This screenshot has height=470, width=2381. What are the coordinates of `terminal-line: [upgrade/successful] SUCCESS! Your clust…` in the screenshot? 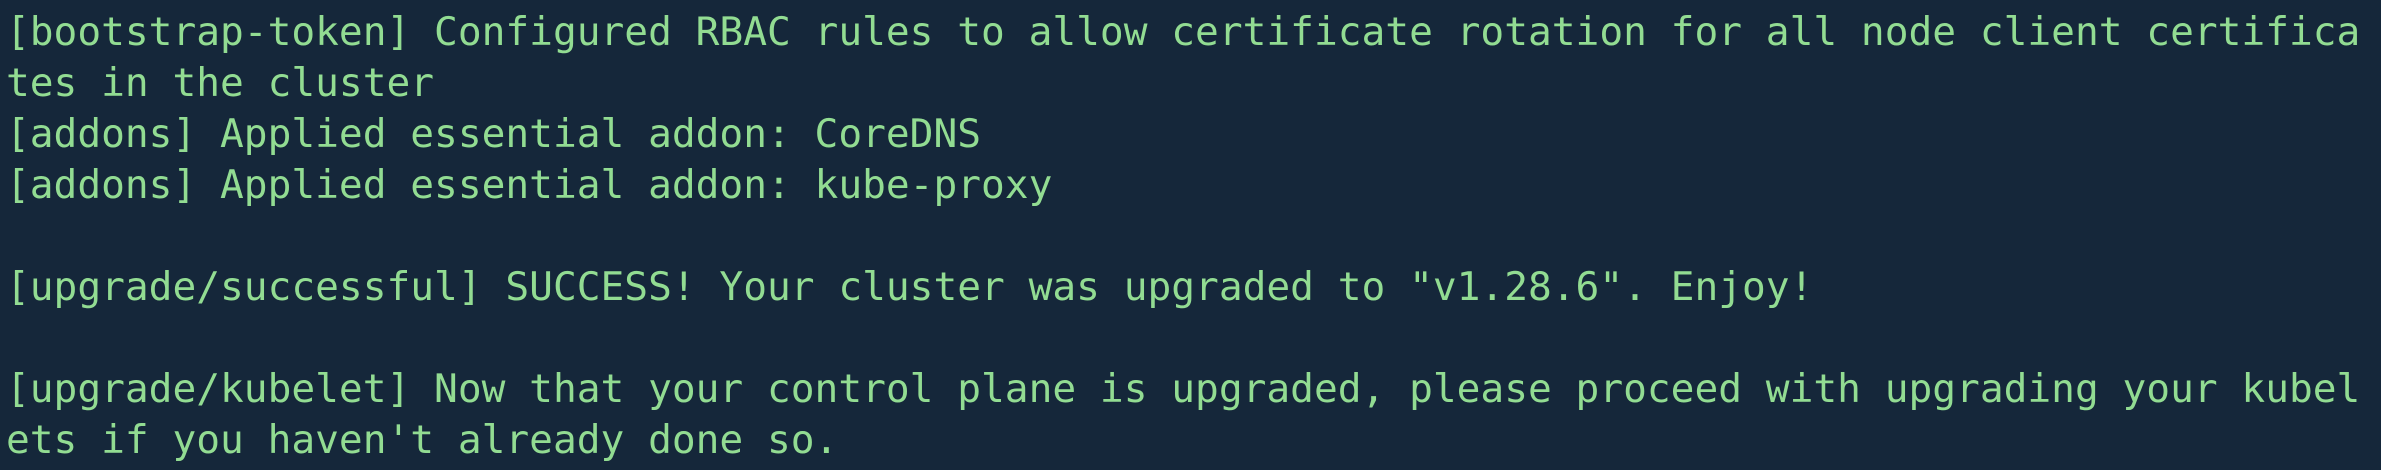 It's located at (910, 287).